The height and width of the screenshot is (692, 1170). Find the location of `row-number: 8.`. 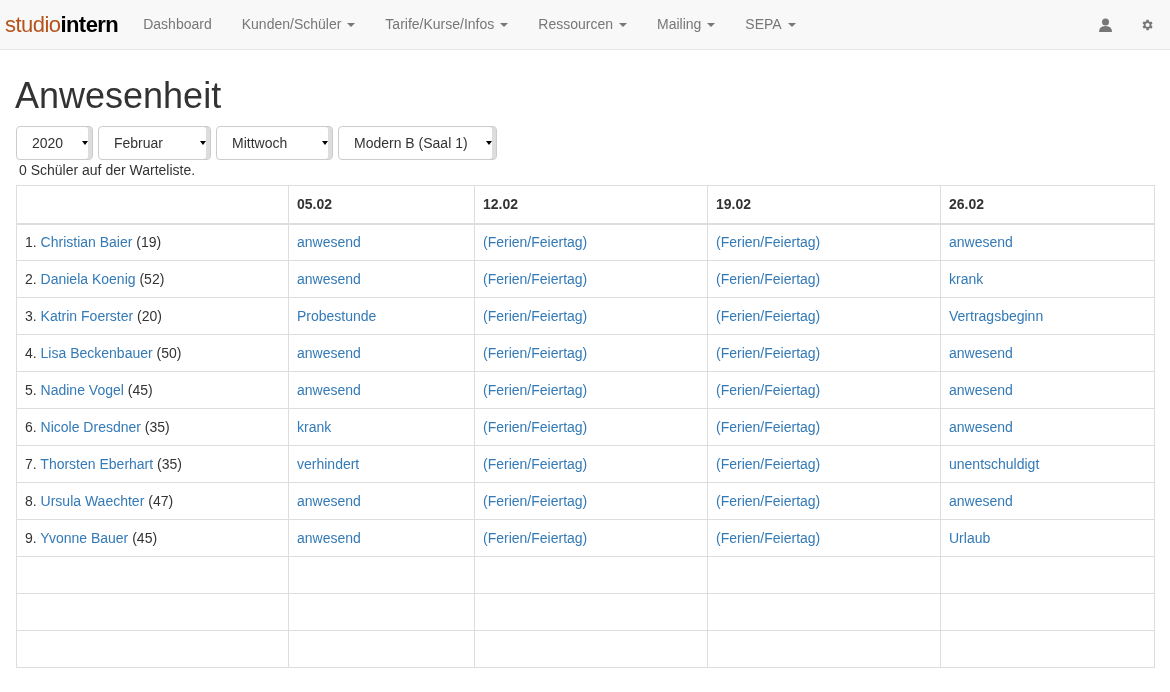

row-number: 8. is located at coordinates (31, 500).